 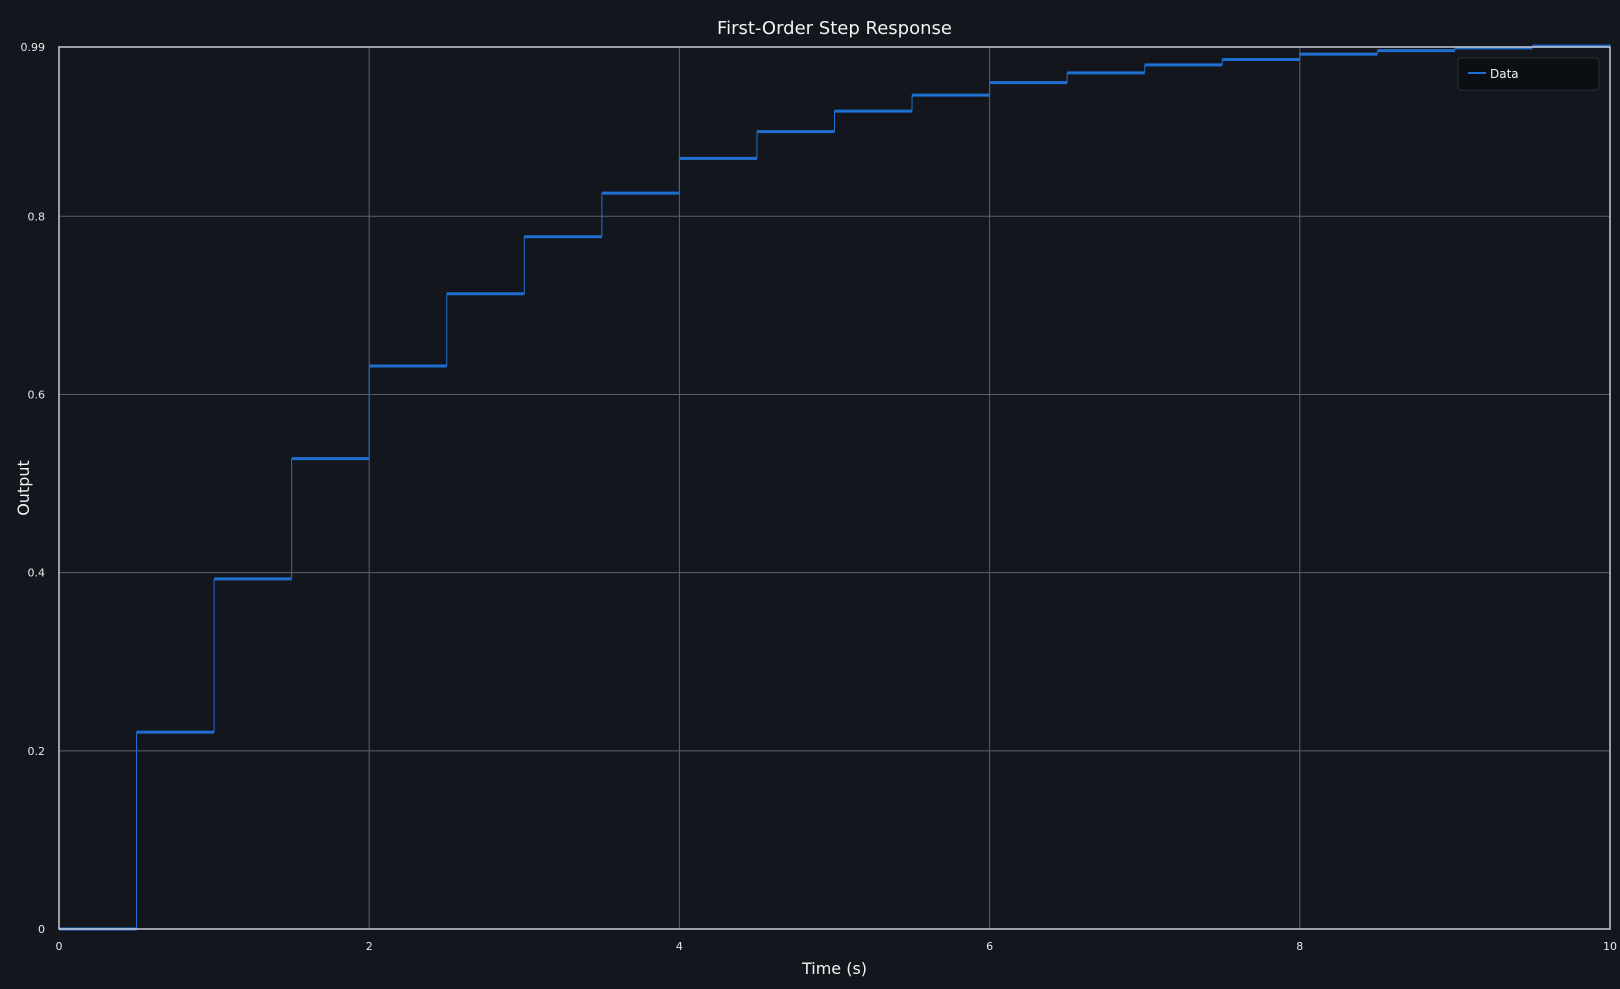 I want to click on x-tick-label-5: 10, so click(x=1610, y=946).